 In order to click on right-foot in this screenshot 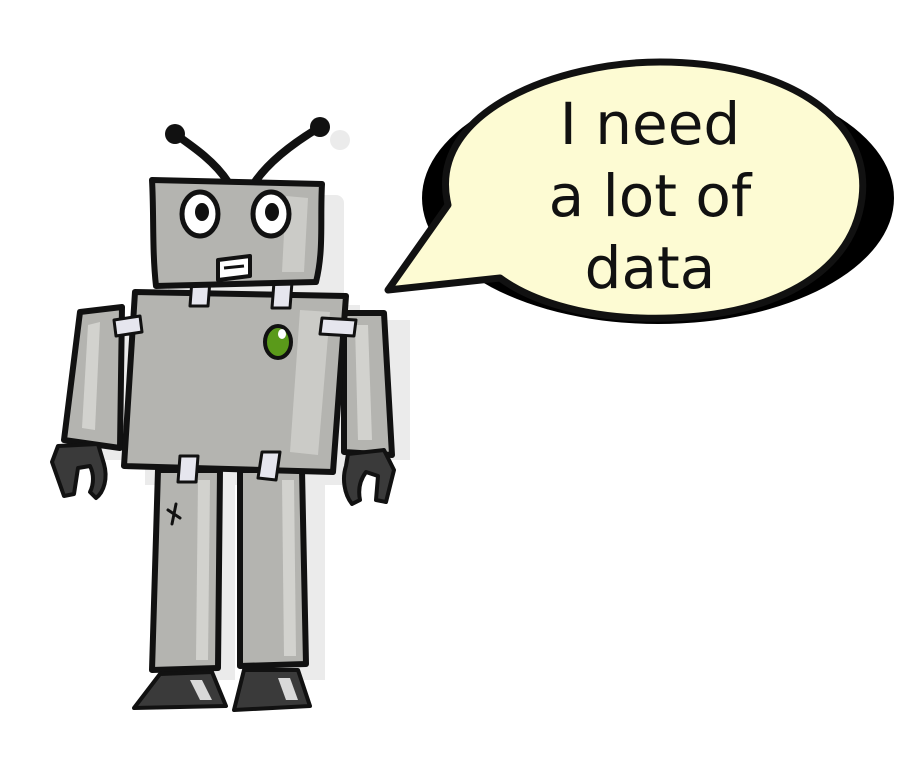, I will do `click(272, 690)`.